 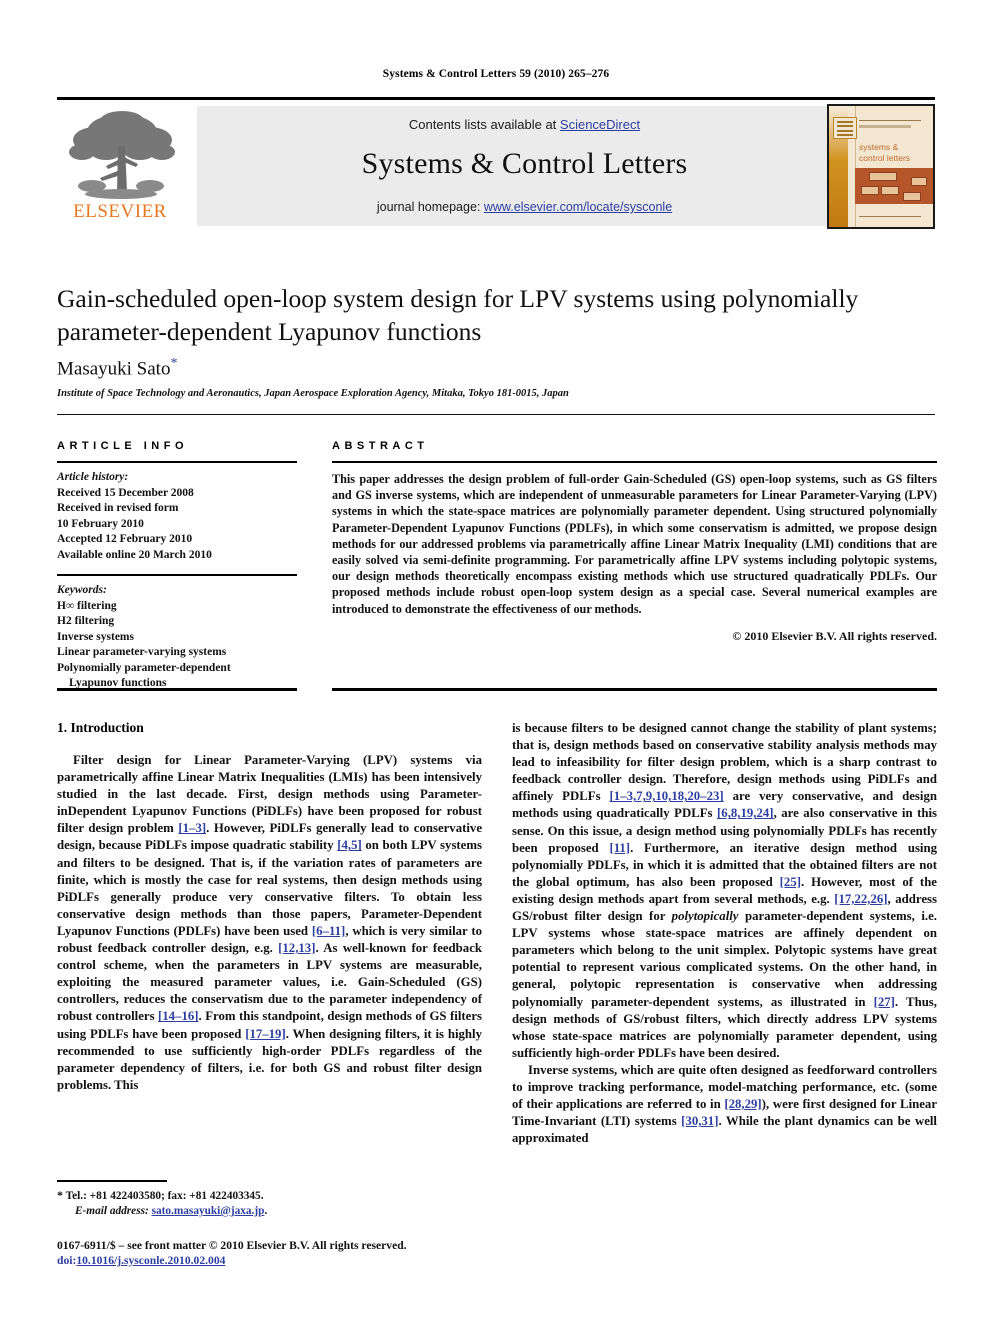 What do you see at coordinates (890, 216) in the screenshot?
I see `cover-bottom-rule` at bounding box center [890, 216].